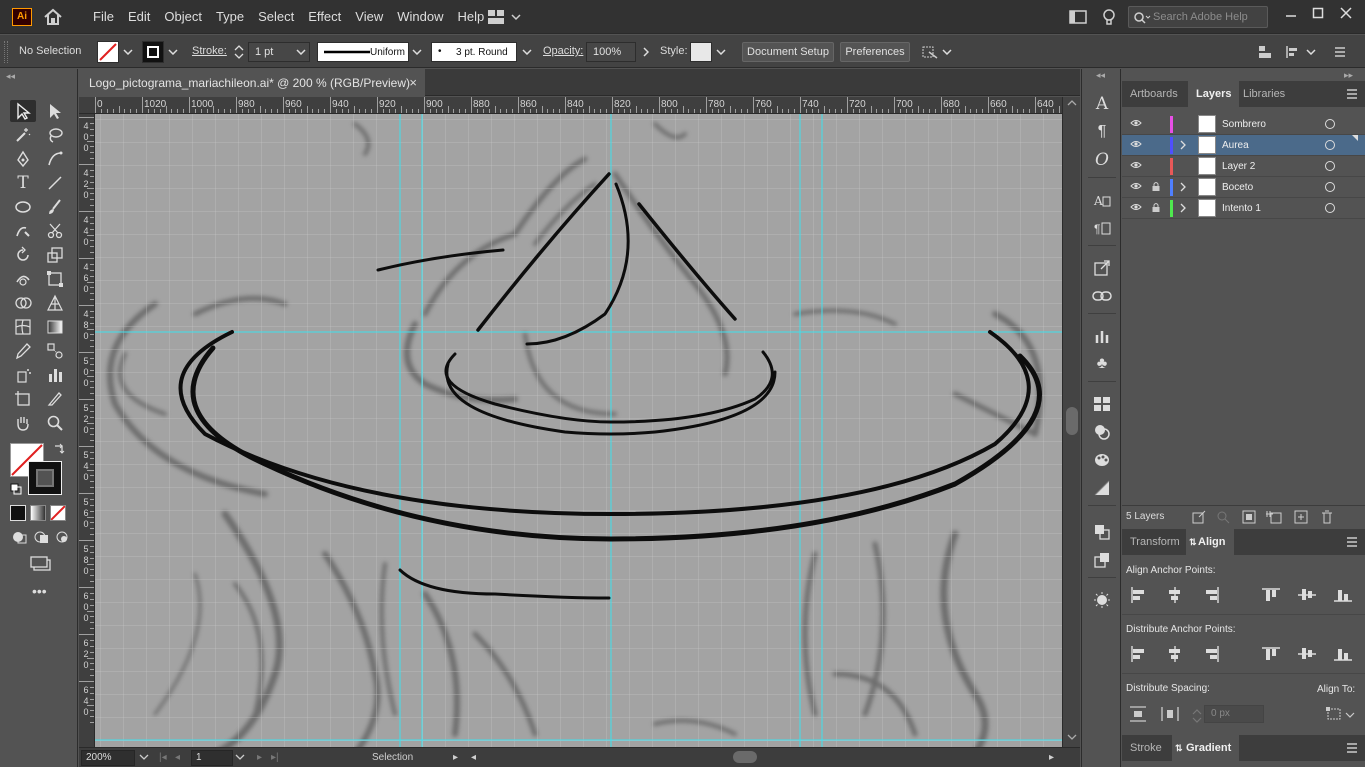  I want to click on menu-object: Object, so click(183, 17).